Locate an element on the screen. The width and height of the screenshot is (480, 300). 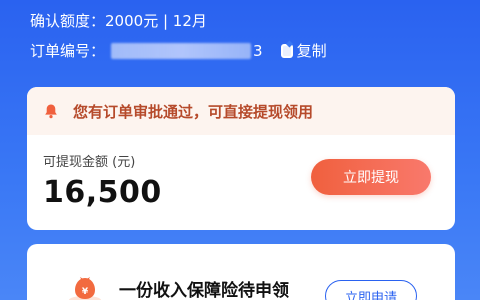
approval-notice: 您有订单审批通过，可直接提现领用 is located at coordinates (241, 111).